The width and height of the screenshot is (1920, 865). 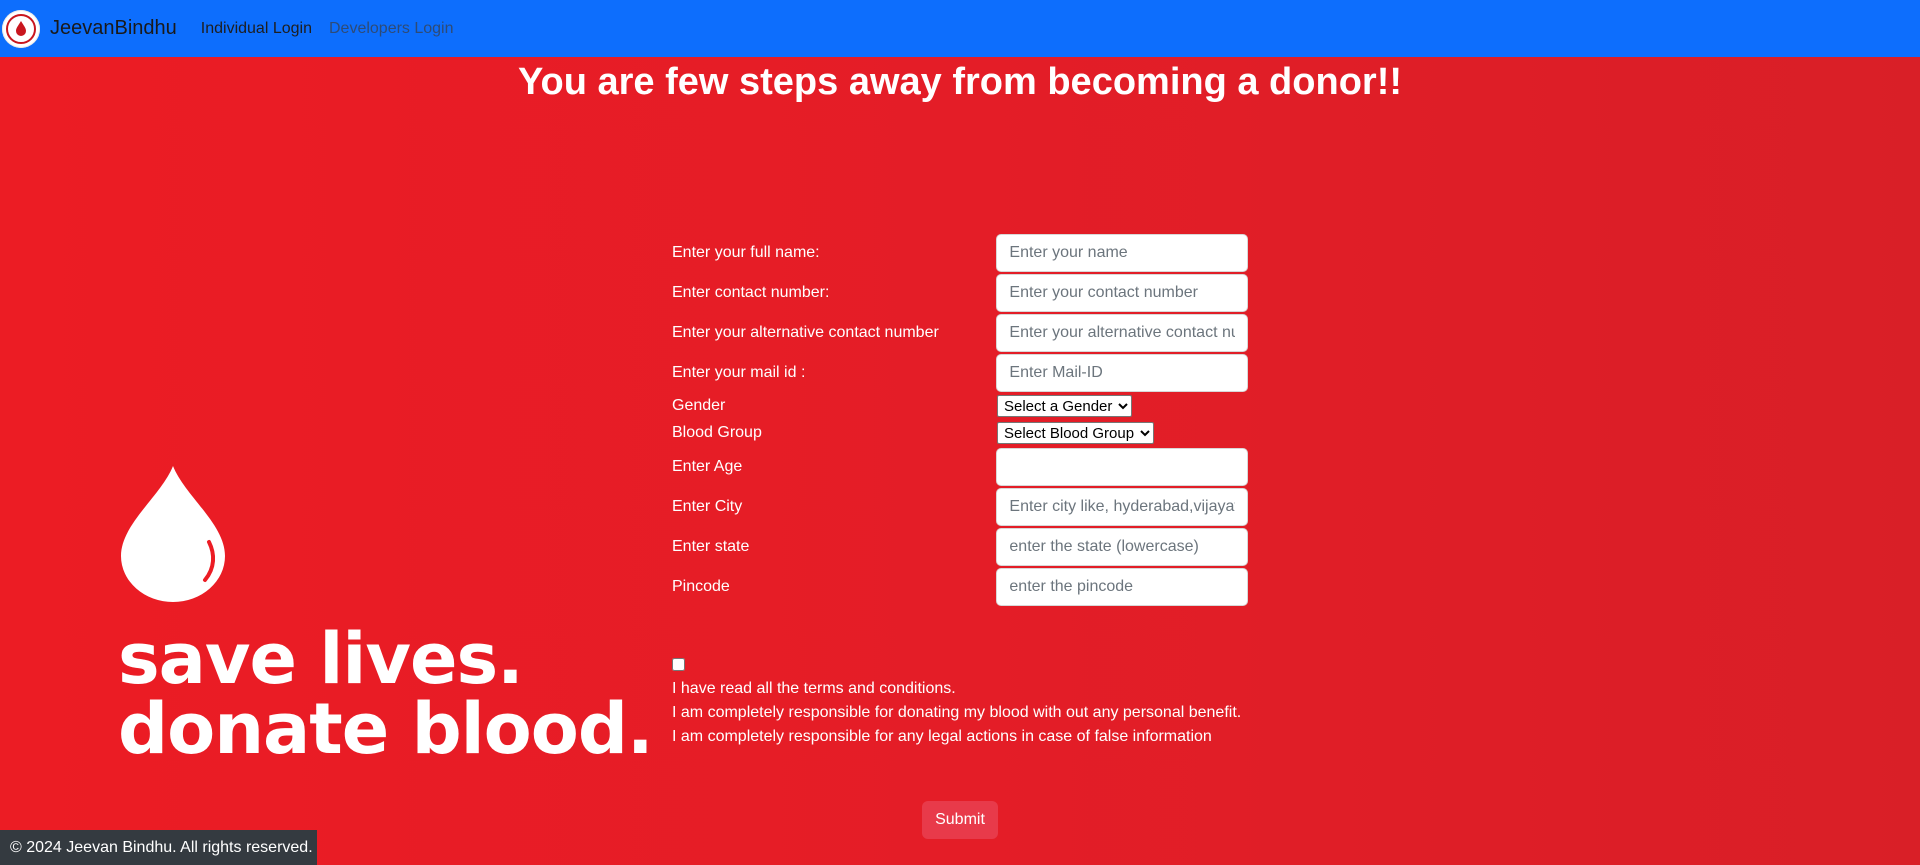 I want to click on logo-icon, so click(x=21, y=28).